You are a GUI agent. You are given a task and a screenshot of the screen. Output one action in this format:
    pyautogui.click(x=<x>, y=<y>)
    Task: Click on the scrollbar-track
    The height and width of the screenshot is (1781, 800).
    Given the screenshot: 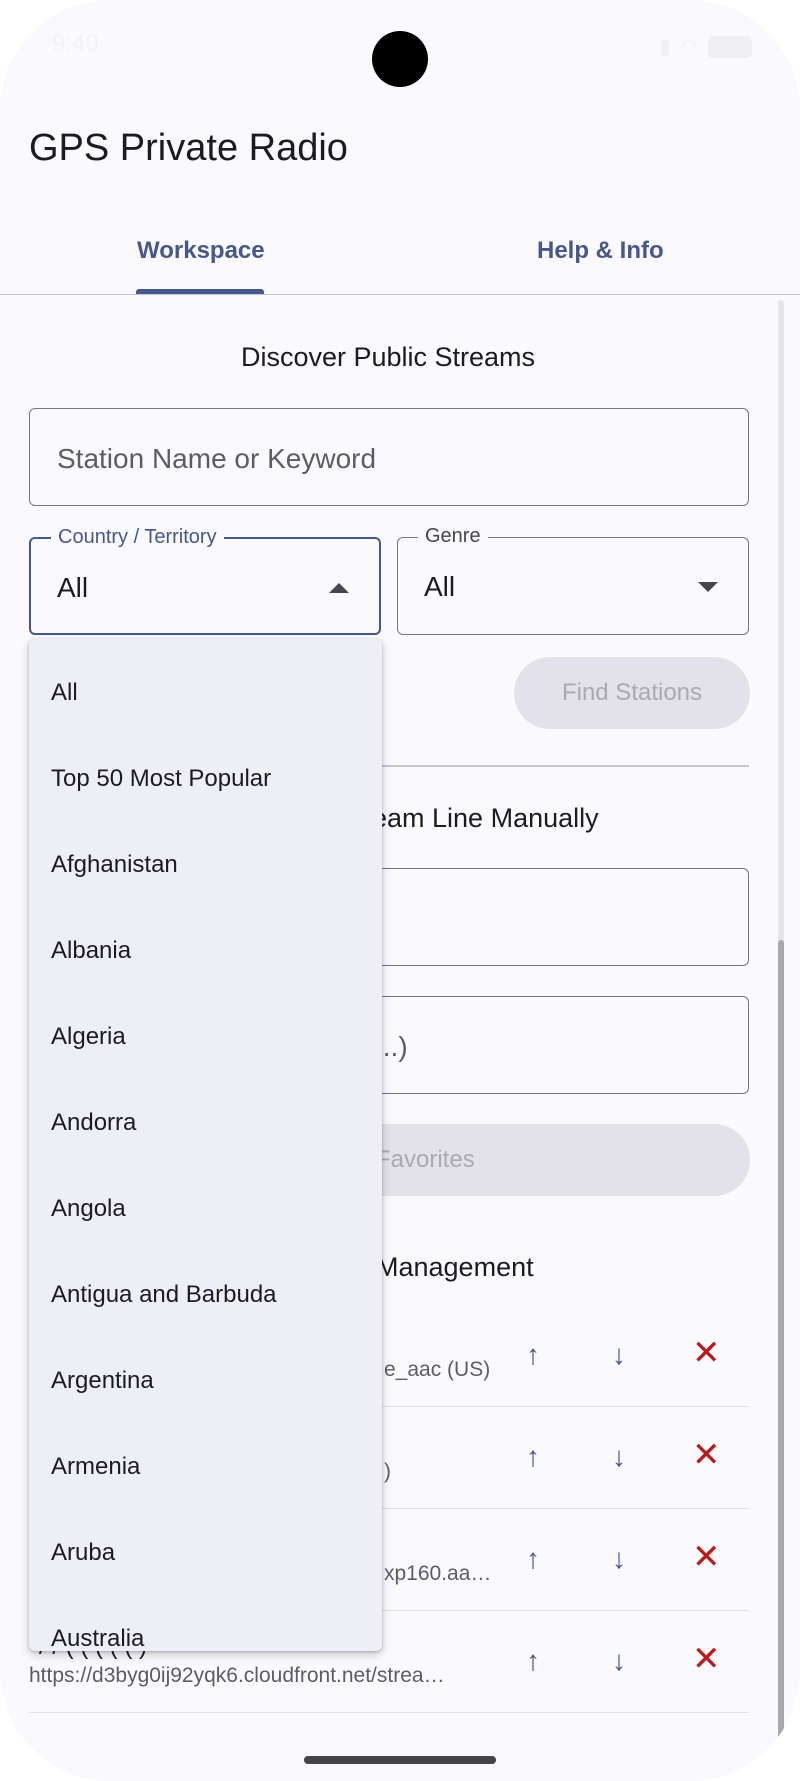 What is the action you would take?
    pyautogui.click(x=781, y=1020)
    